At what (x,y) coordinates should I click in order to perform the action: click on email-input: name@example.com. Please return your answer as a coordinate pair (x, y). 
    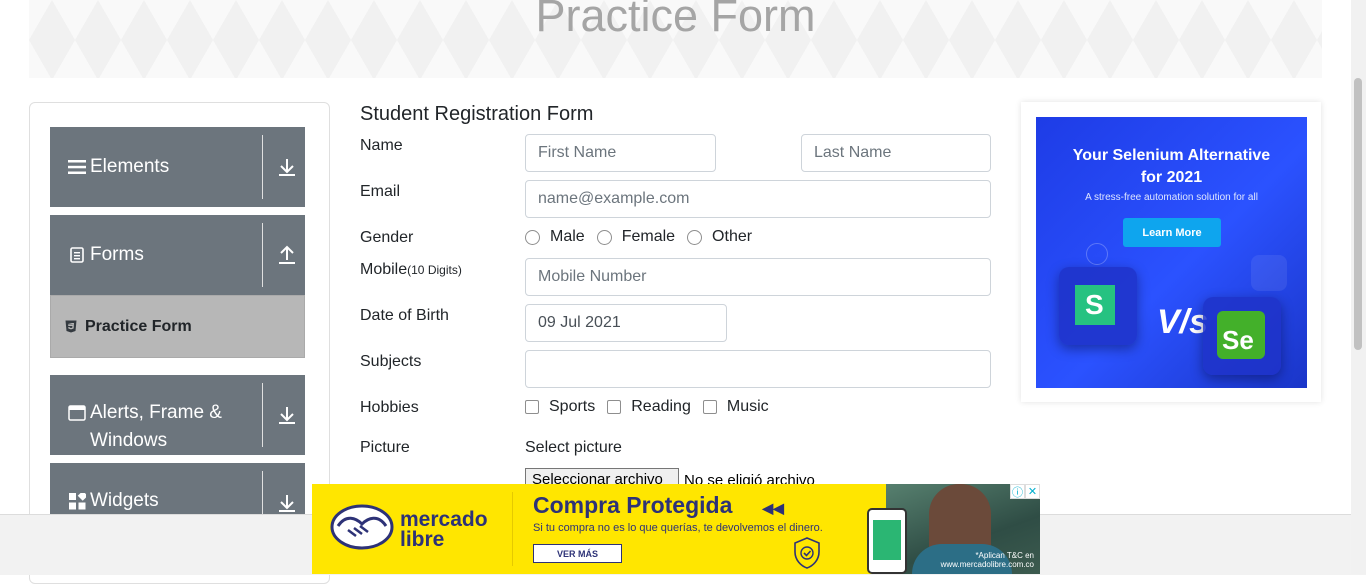
    Looking at the image, I should click on (758, 199).